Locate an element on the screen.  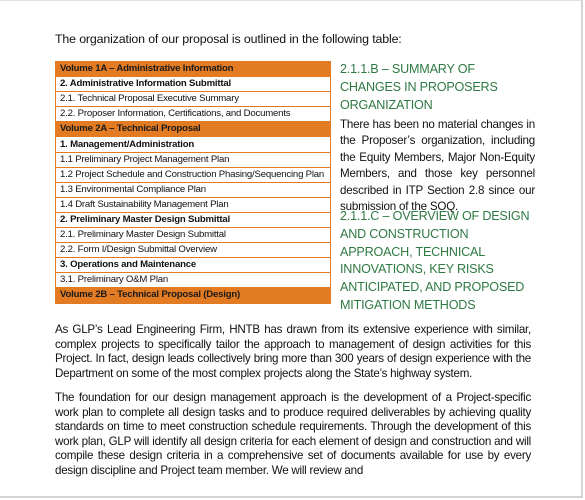
table-cell: 1. Management/Administration is located at coordinates (193, 144).